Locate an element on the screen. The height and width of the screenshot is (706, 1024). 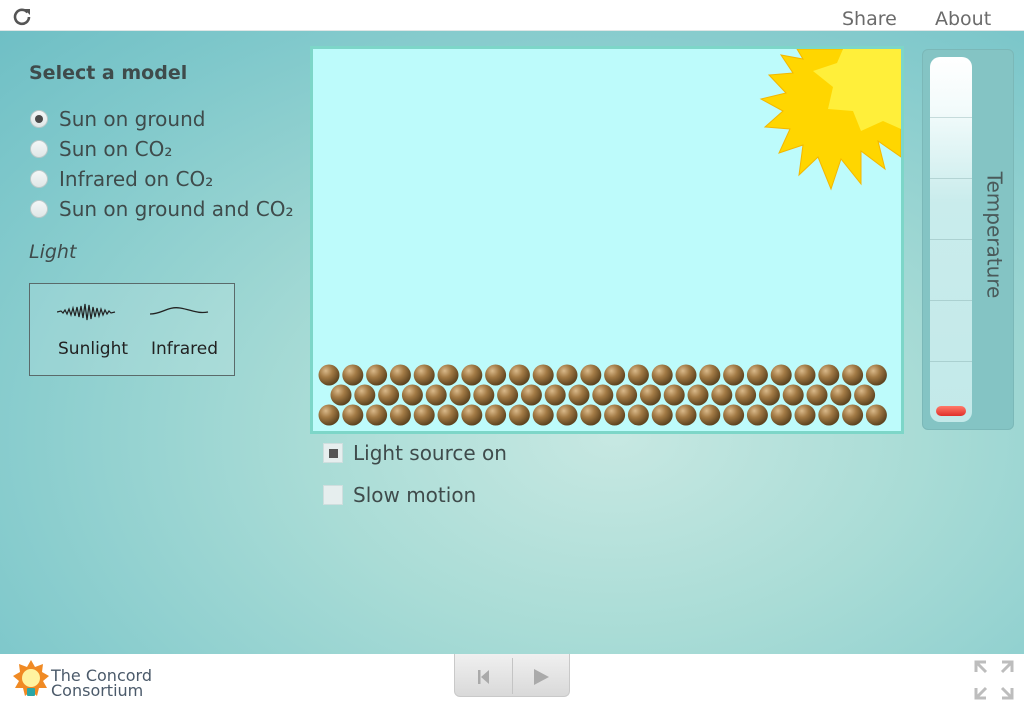
top-bar: Share About is located at coordinates (512, 15).